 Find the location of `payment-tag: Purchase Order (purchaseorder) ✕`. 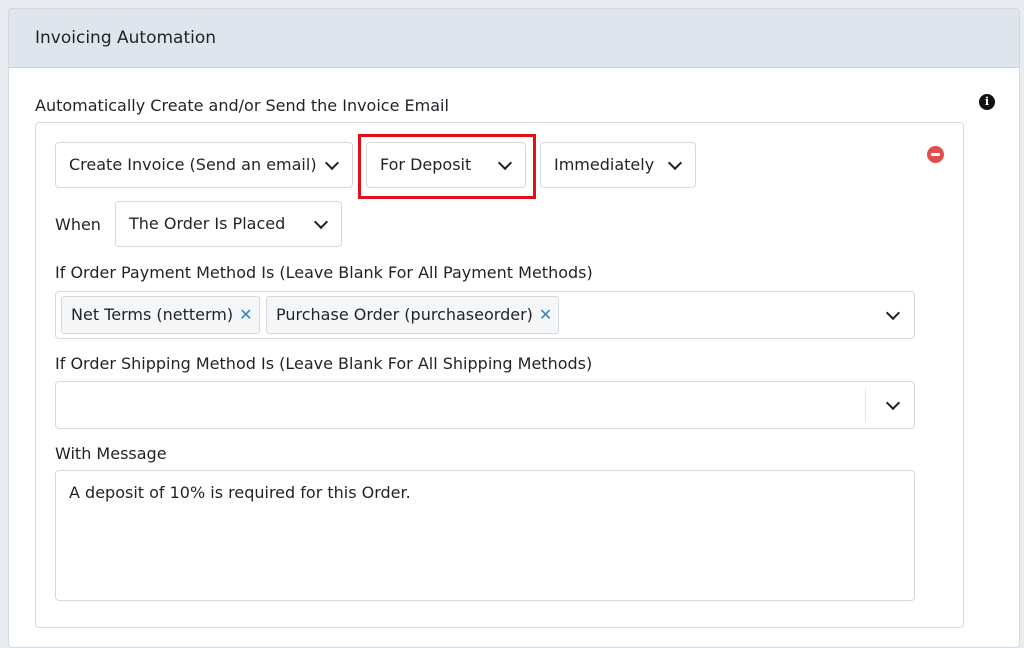

payment-tag: Purchase Order (purchaseorder) ✕ is located at coordinates (413, 315).